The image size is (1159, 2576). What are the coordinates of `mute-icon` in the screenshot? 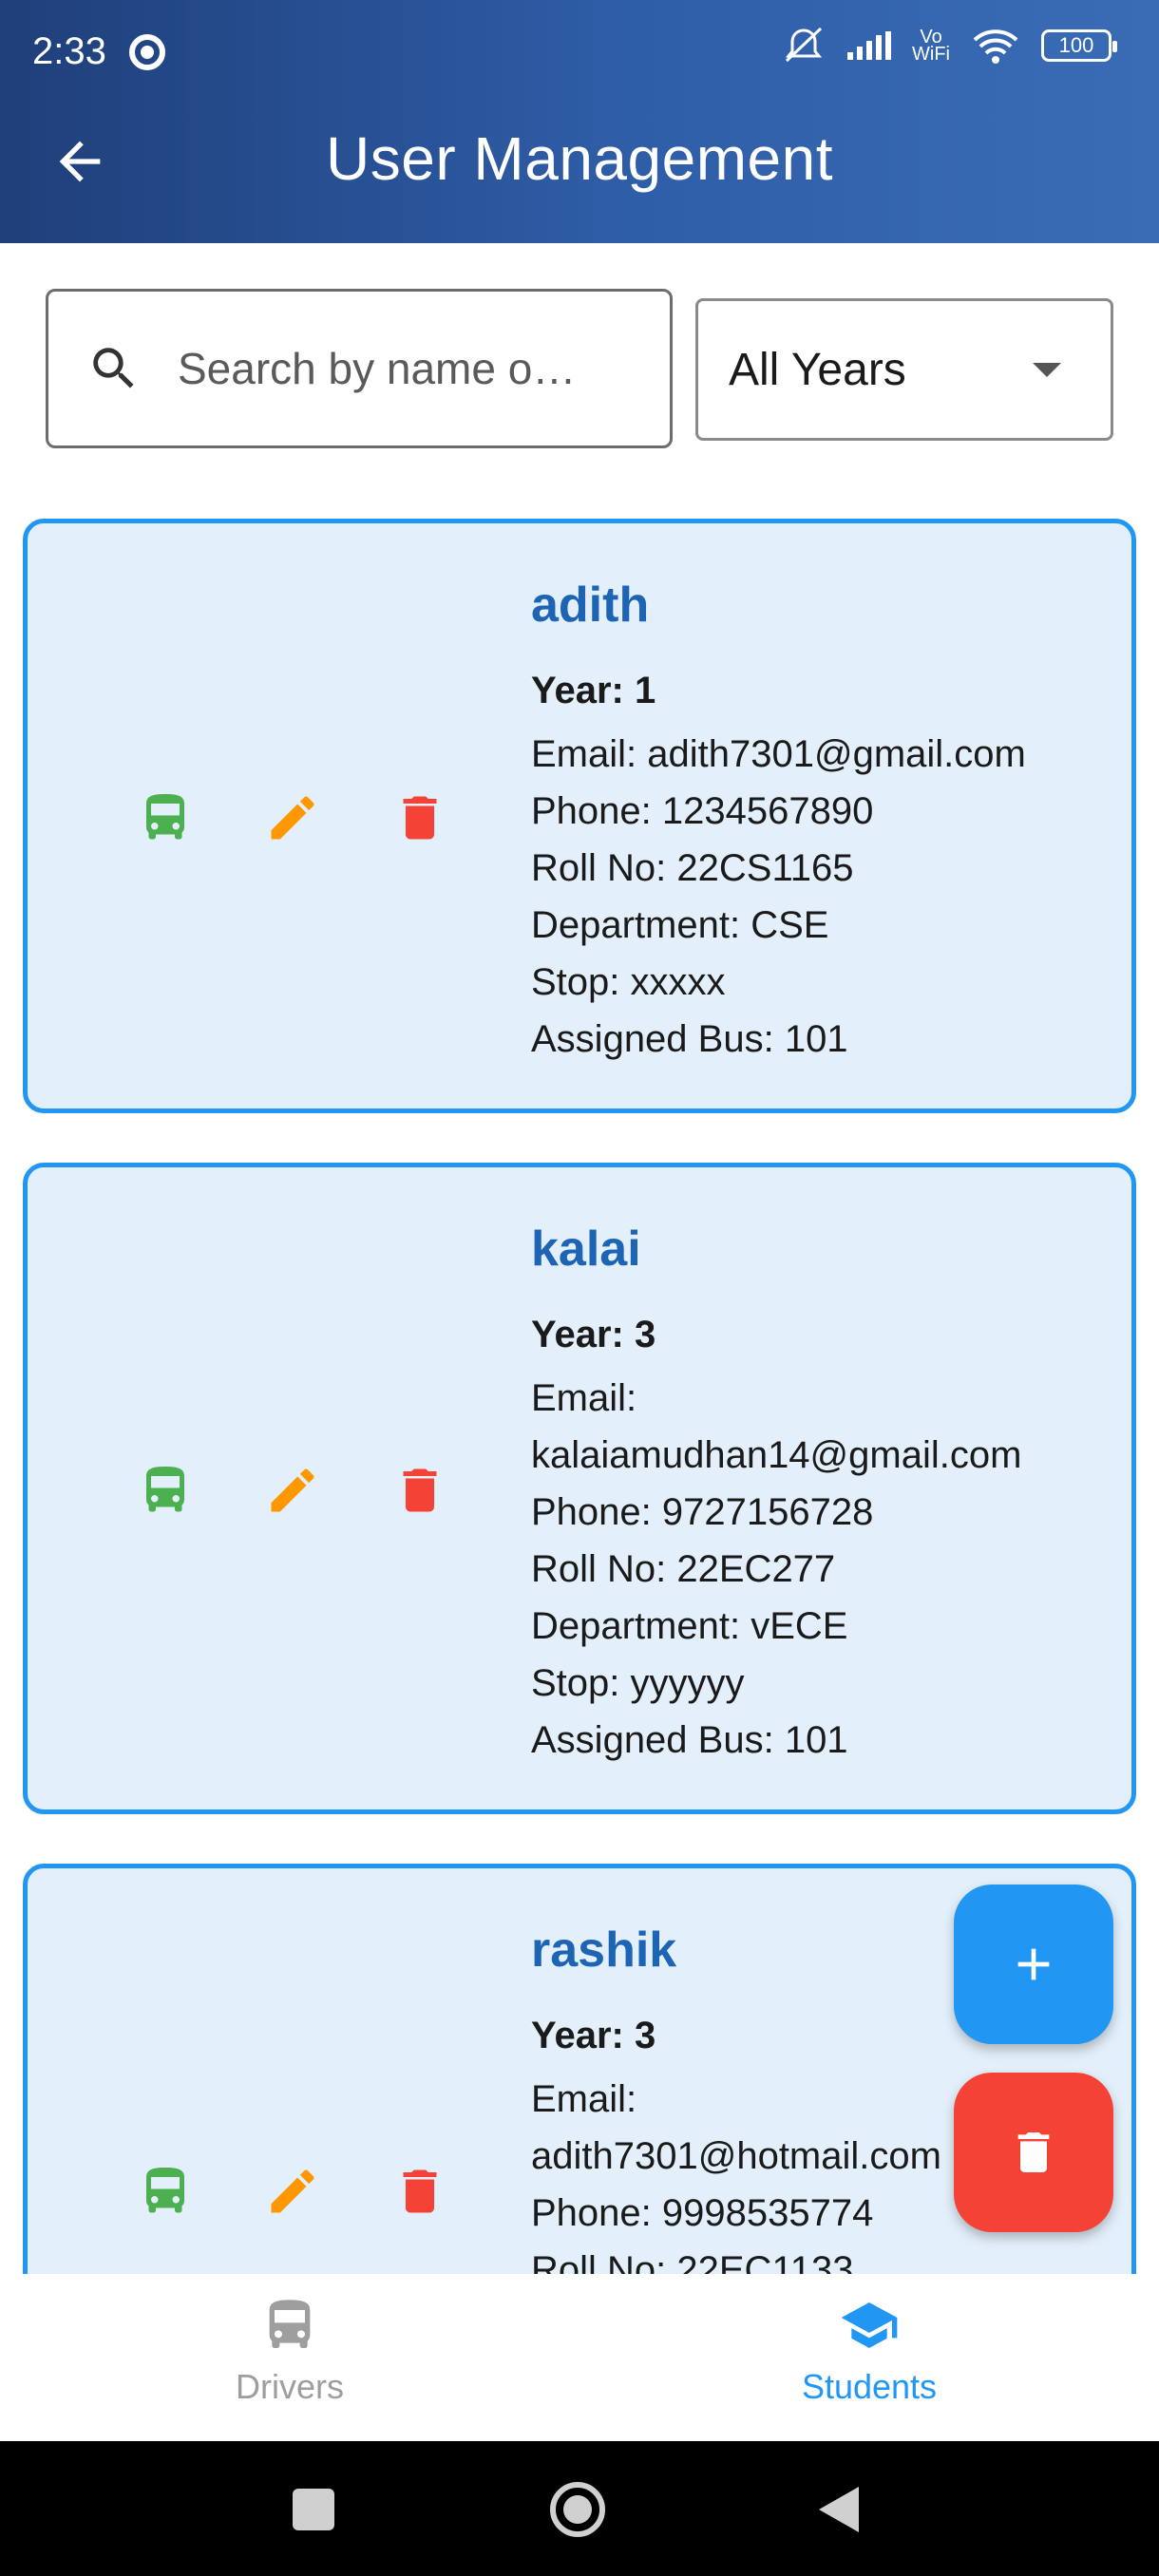 It's located at (804, 45).